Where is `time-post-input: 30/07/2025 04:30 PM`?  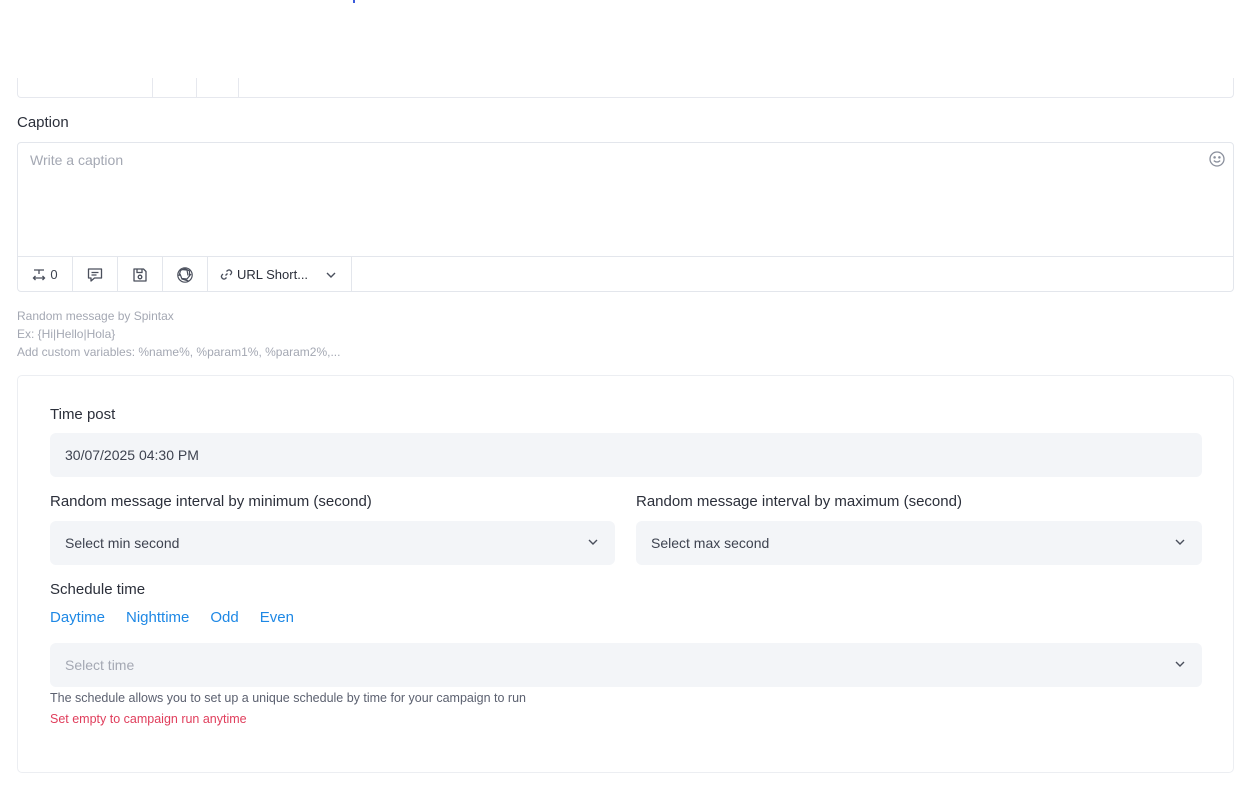 time-post-input: 30/07/2025 04:30 PM is located at coordinates (626, 455).